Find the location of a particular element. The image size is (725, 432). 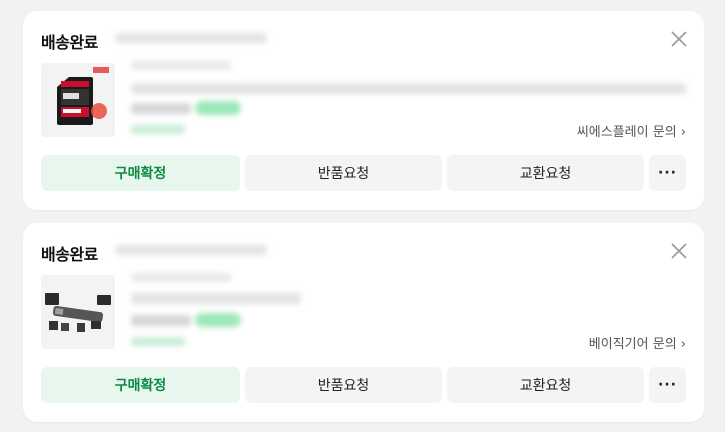

seller-inquiry-label: 베이직기어 문의 is located at coordinates (632, 344).